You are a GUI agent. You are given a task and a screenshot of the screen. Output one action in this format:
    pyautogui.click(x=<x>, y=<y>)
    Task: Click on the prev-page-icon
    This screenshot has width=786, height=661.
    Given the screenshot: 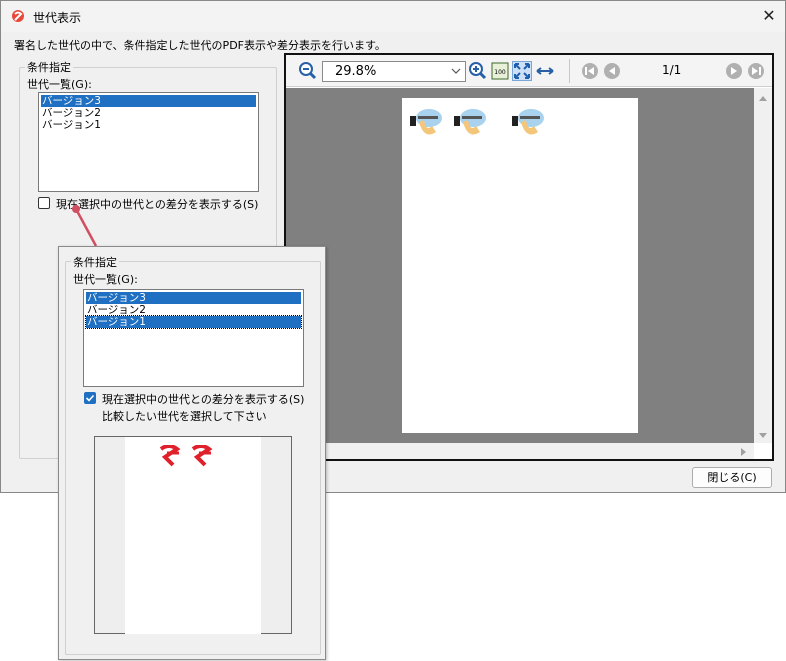 What is the action you would take?
    pyautogui.click(x=612, y=71)
    